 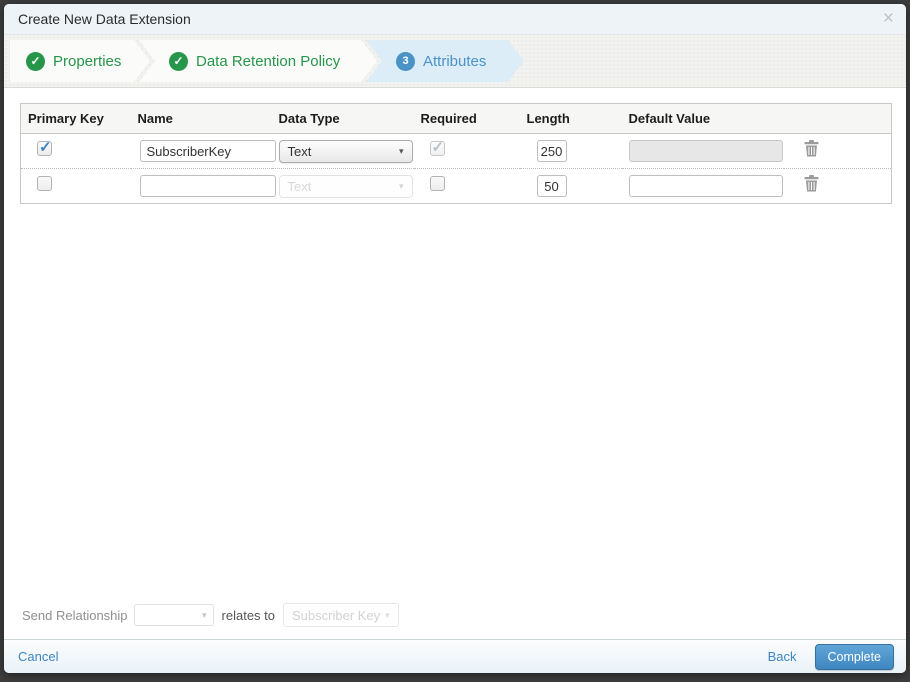 I want to click on relates-to-label: relates to, so click(x=248, y=615).